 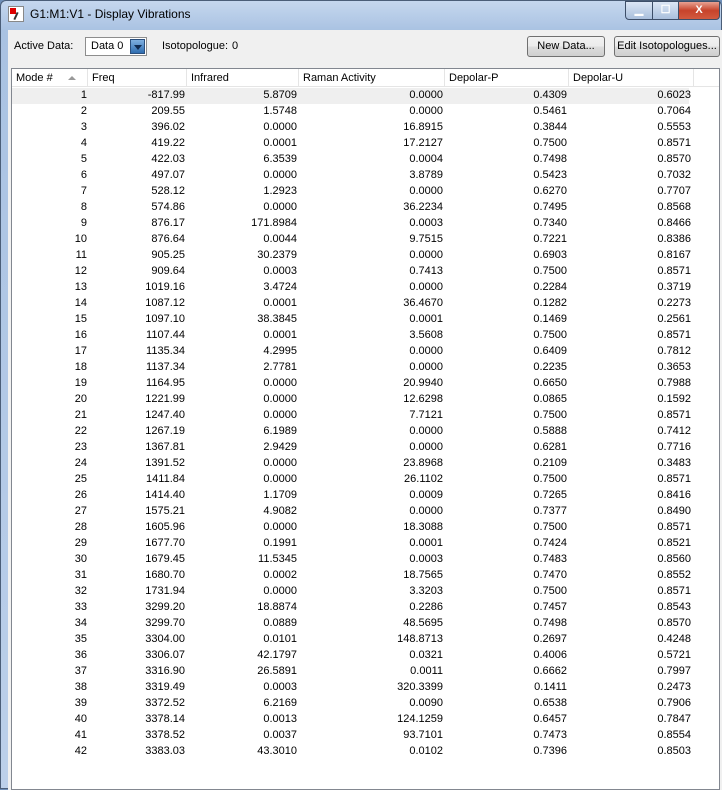 What do you see at coordinates (80, 239) in the screenshot?
I see `cell-mode: 10` at bounding box center [80, 239].